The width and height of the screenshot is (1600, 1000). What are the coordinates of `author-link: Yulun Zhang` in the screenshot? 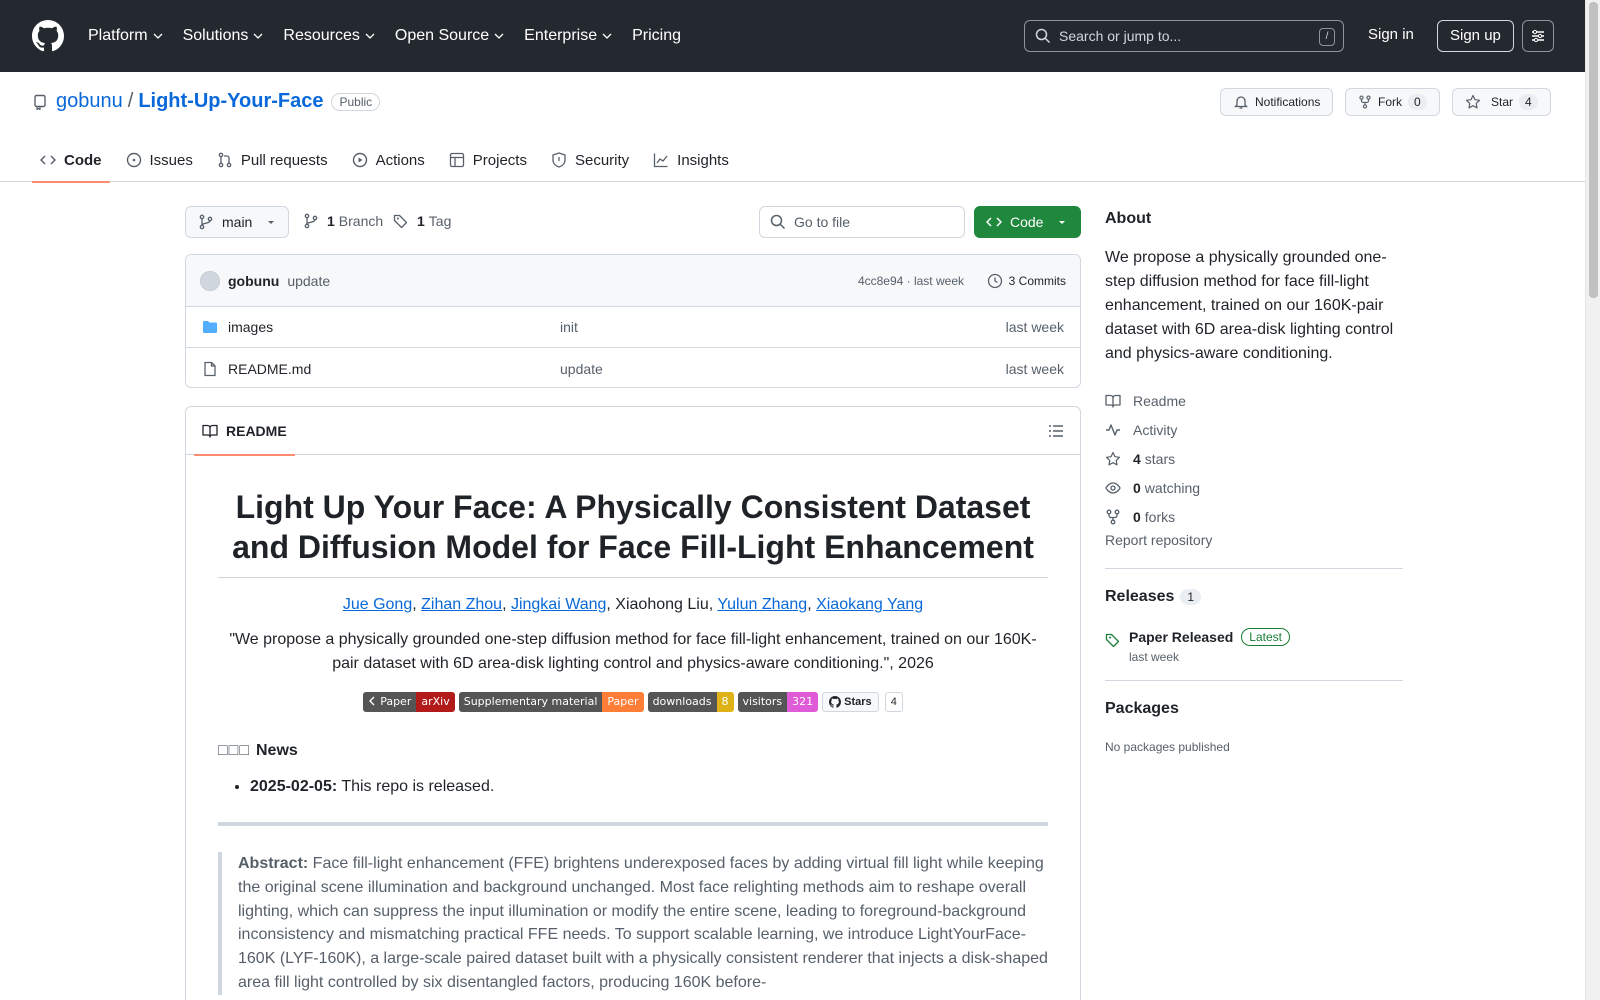 It's located at (762, 604).